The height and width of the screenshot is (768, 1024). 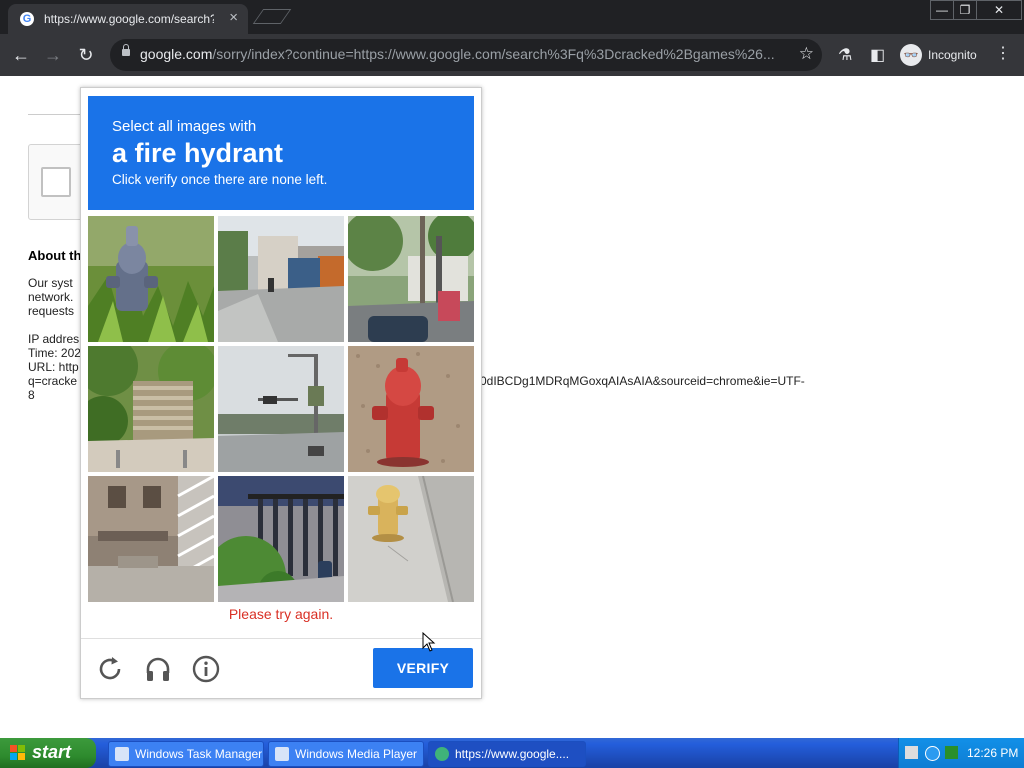 What do you see at coordinates (53, 381) in the screenshot?
I see `query-line: q=cracke` at bounding box center [53, 381].